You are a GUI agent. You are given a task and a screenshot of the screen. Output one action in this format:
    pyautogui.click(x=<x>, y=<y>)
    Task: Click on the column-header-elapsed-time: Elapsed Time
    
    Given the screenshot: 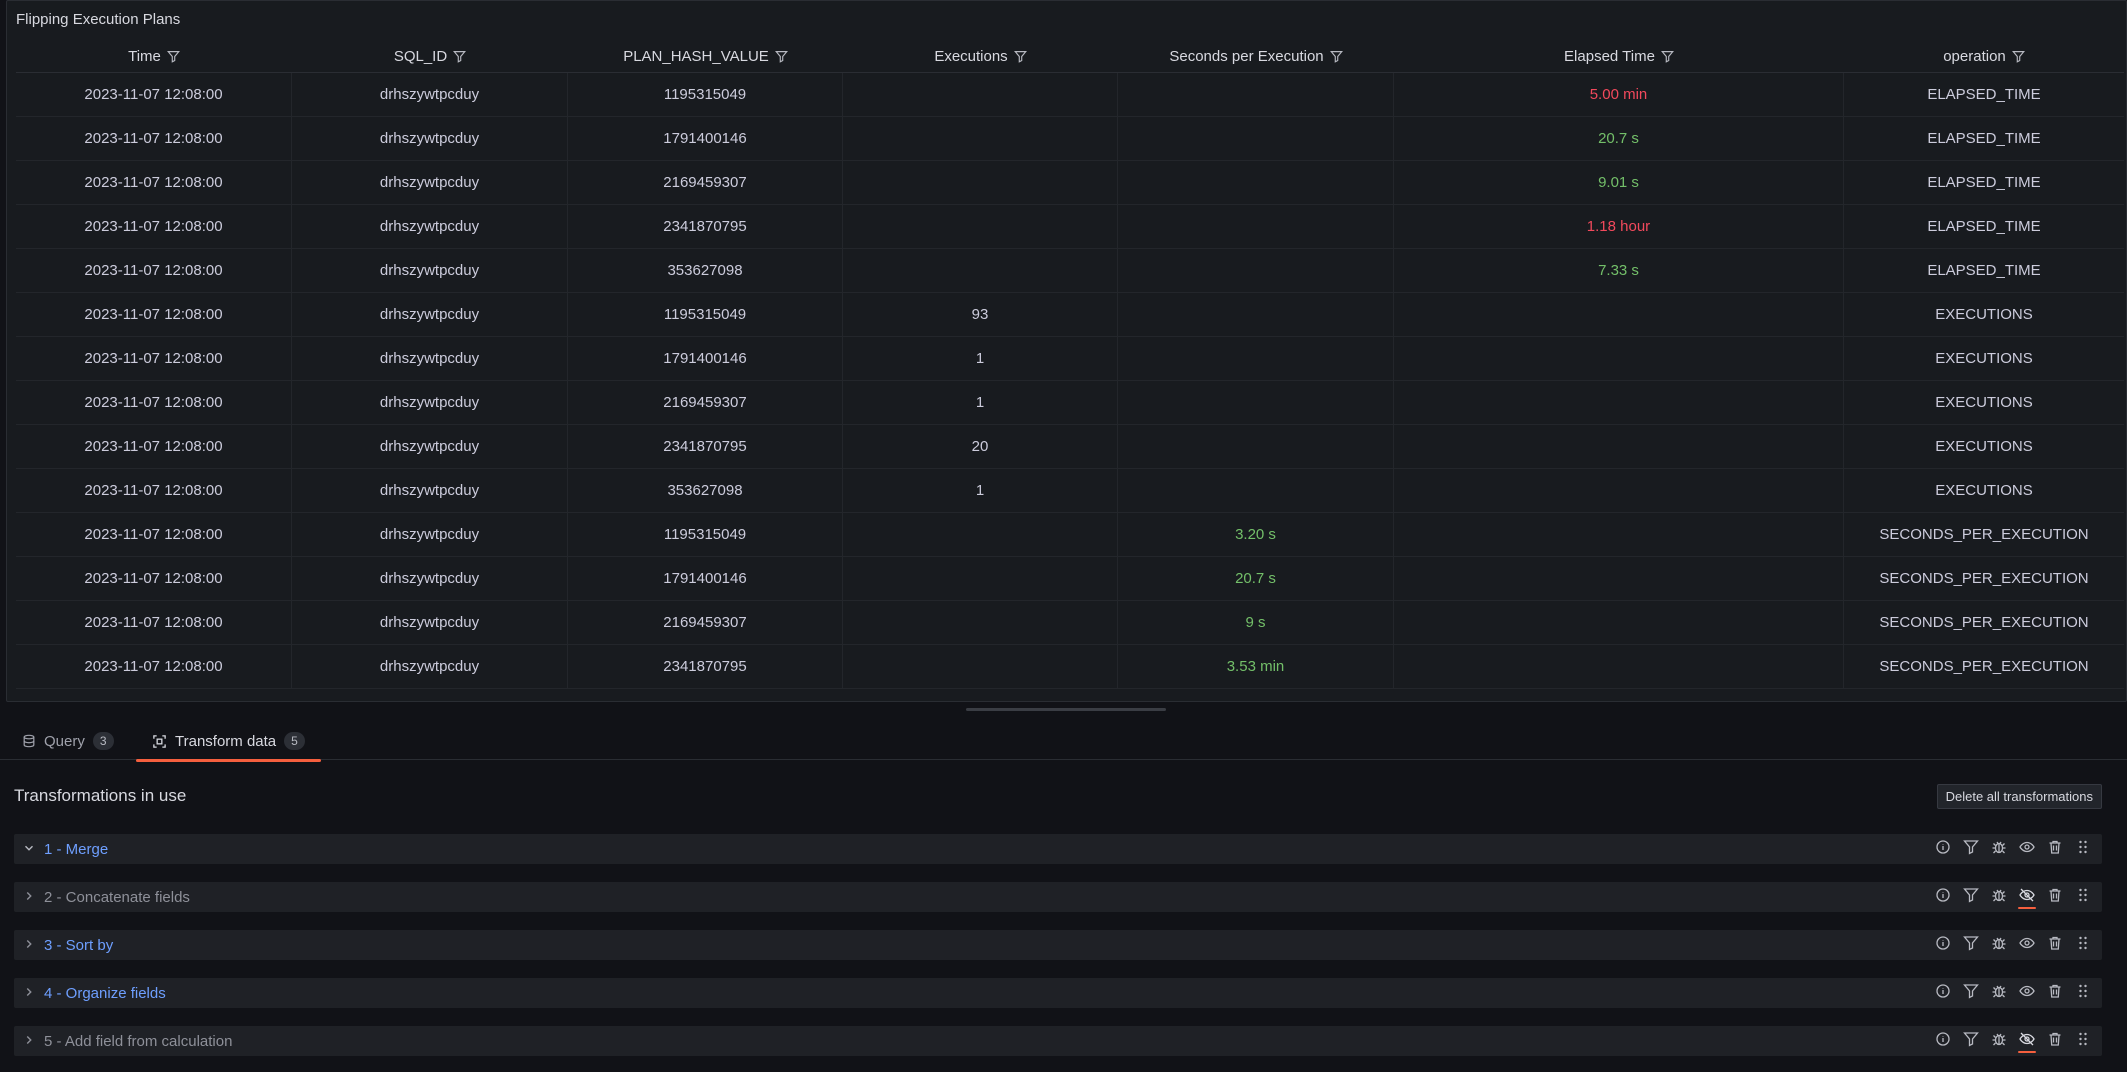 What is the action you would take?
    pyautogui.click(x=1619, y=56)
    